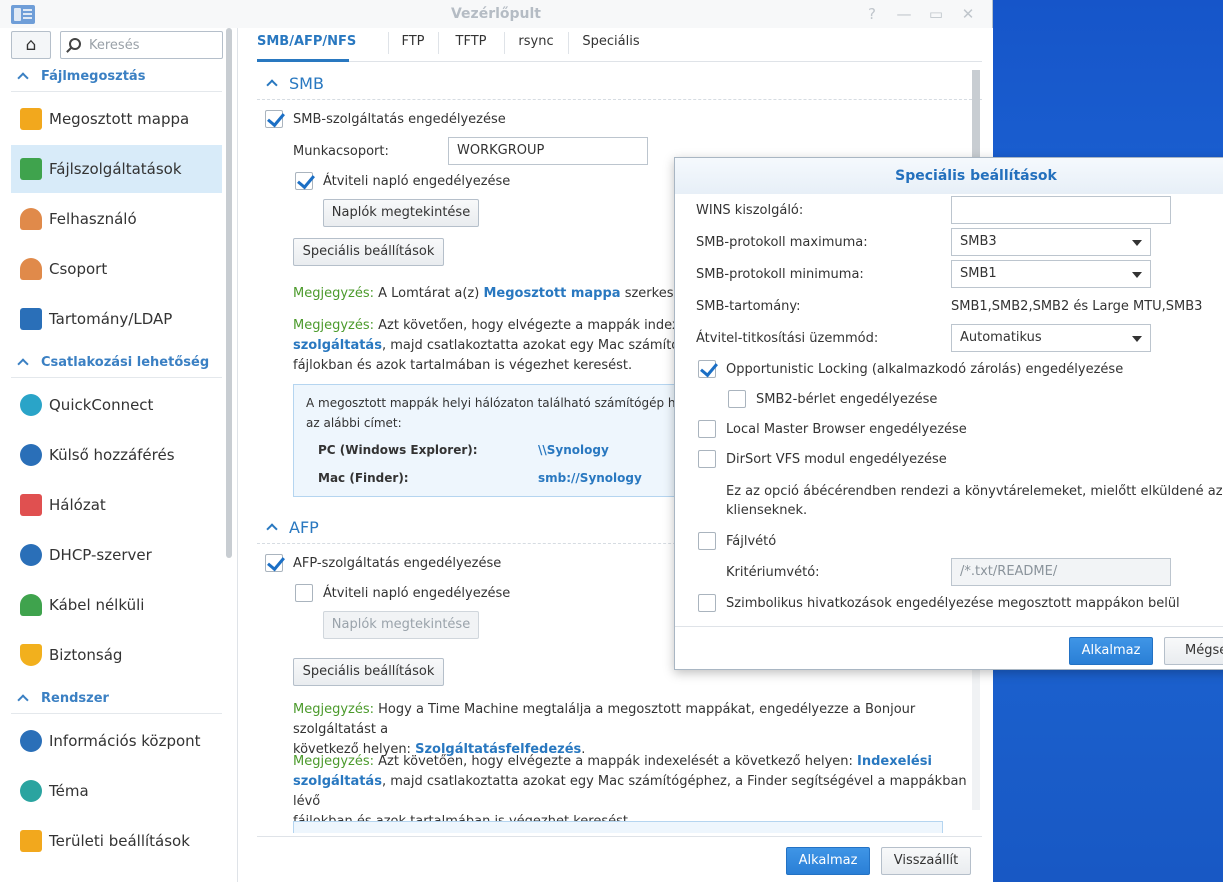  What do you see at coordinates (551, 293) in the screenshot?
I see `shared-folder-link: Megosztott mappa` at bounding box center [551, 293].